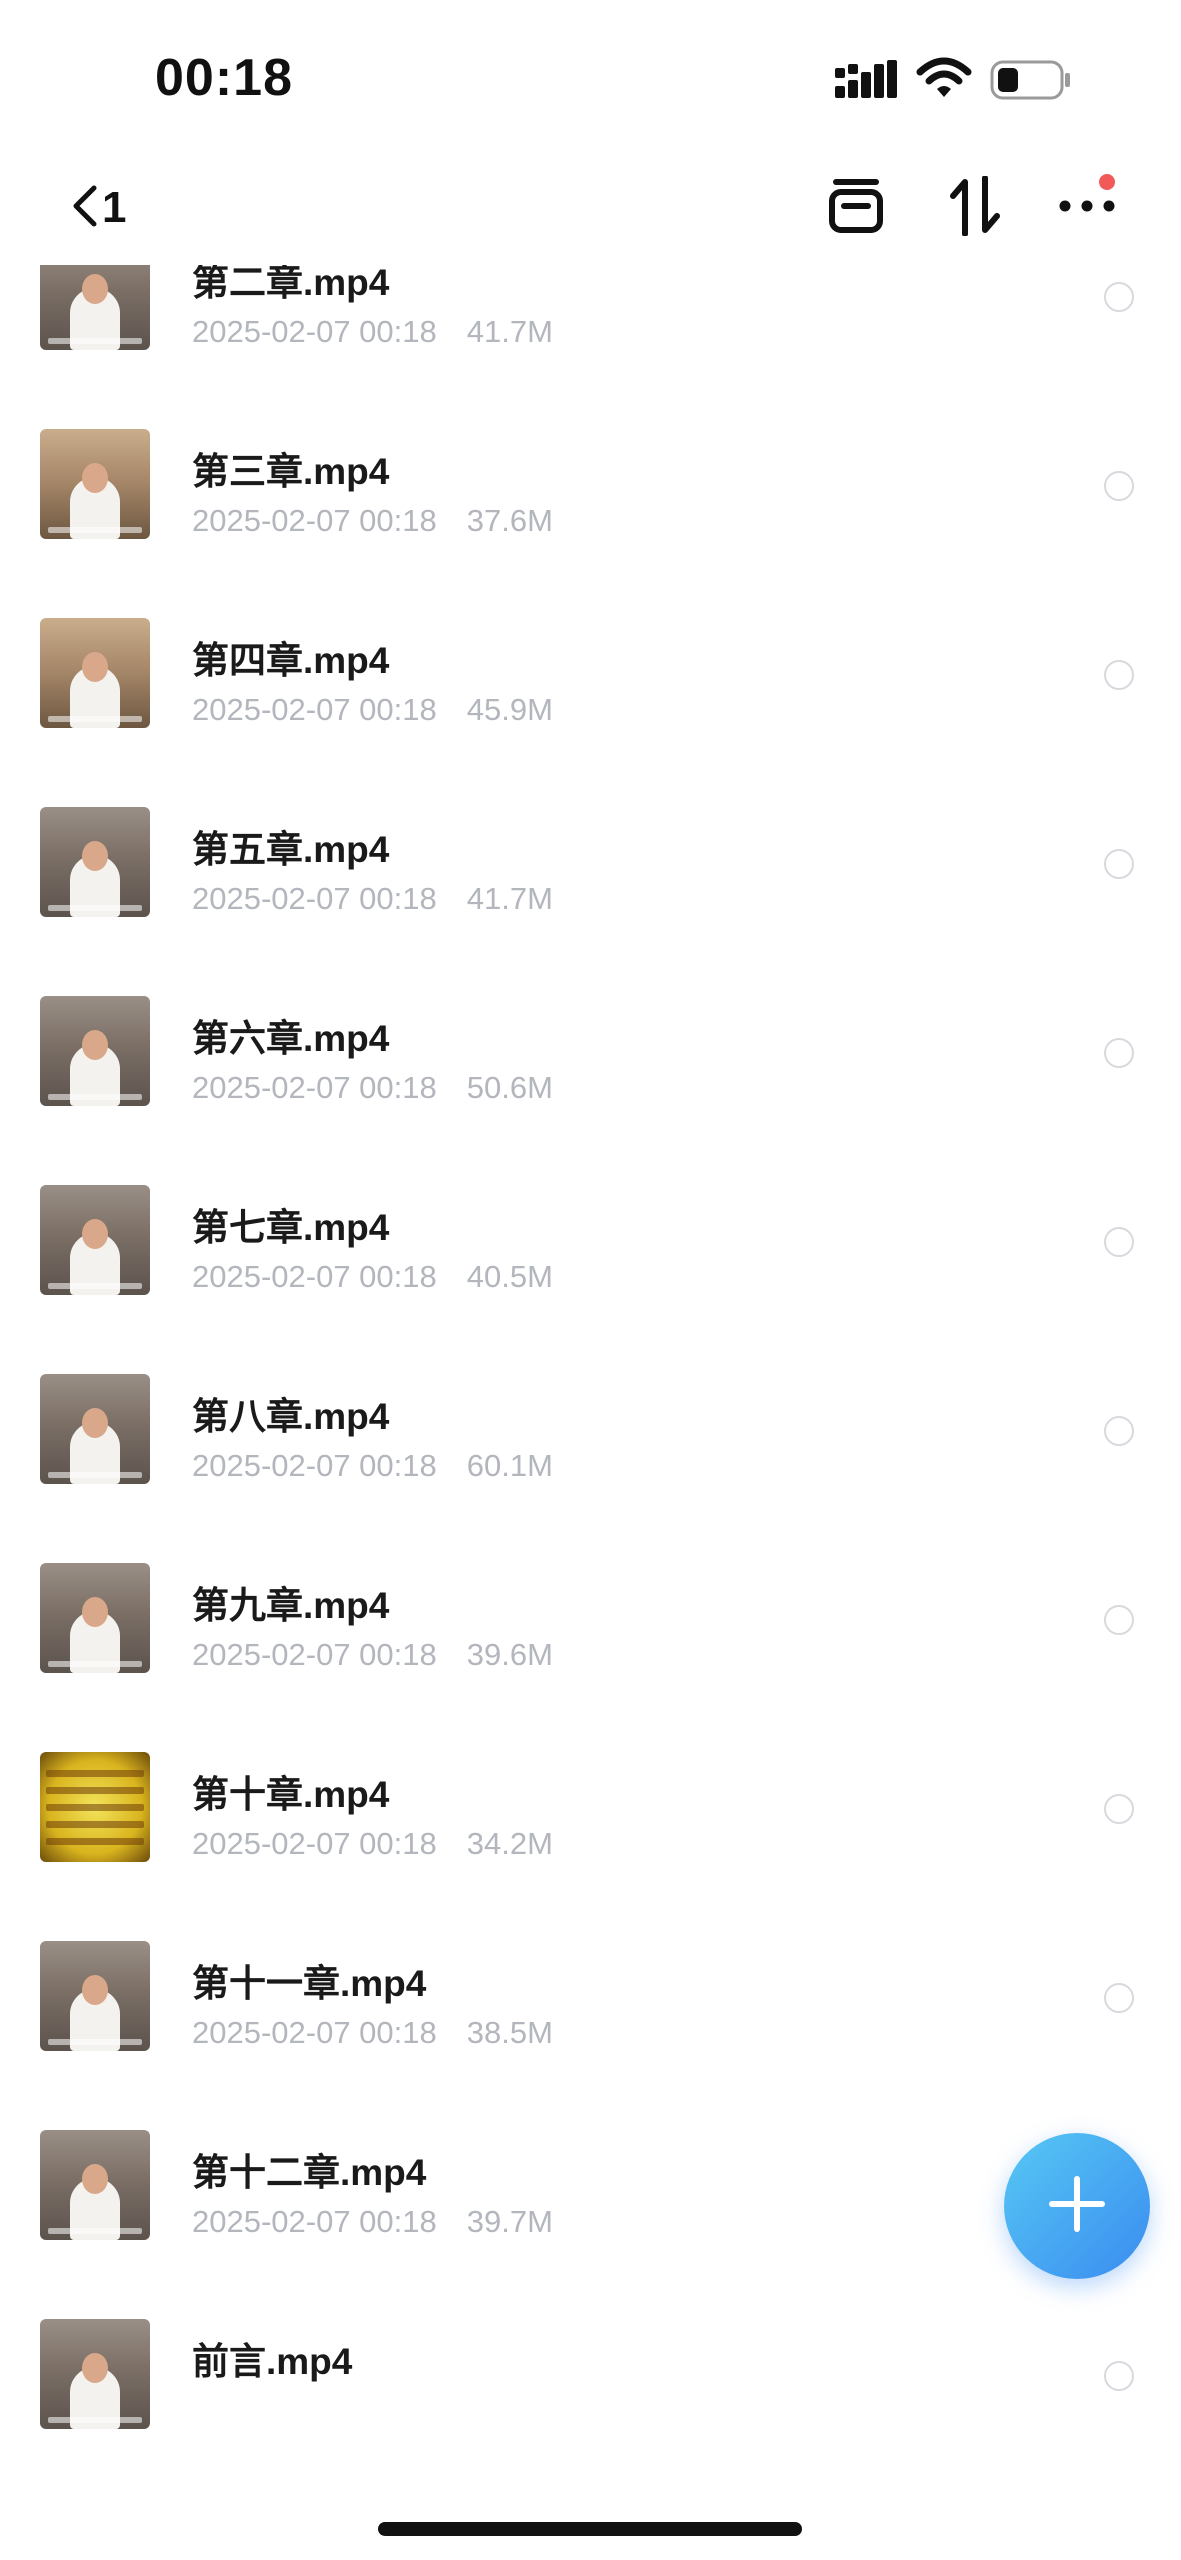  What do you see at coordinates (590, 2180) in the screenshot?
I see `file-row: 第十二章.mp4 2025-02-07 00:18 39.7M` at bounding box center [590, 2180].